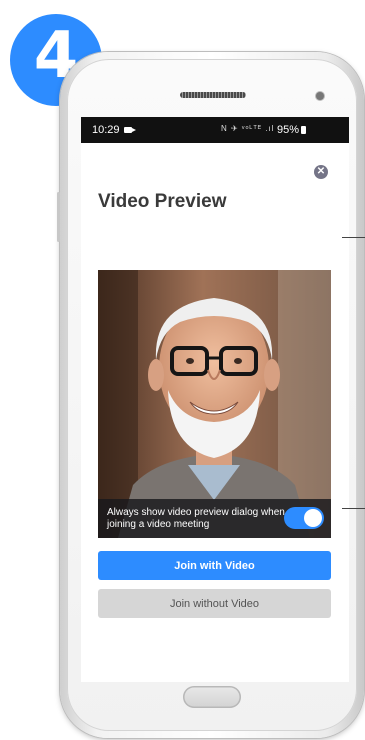 Image resolution: width=365 pixels, height=740 pixels. I want to click on hardware-home-button, so click(212, 697).